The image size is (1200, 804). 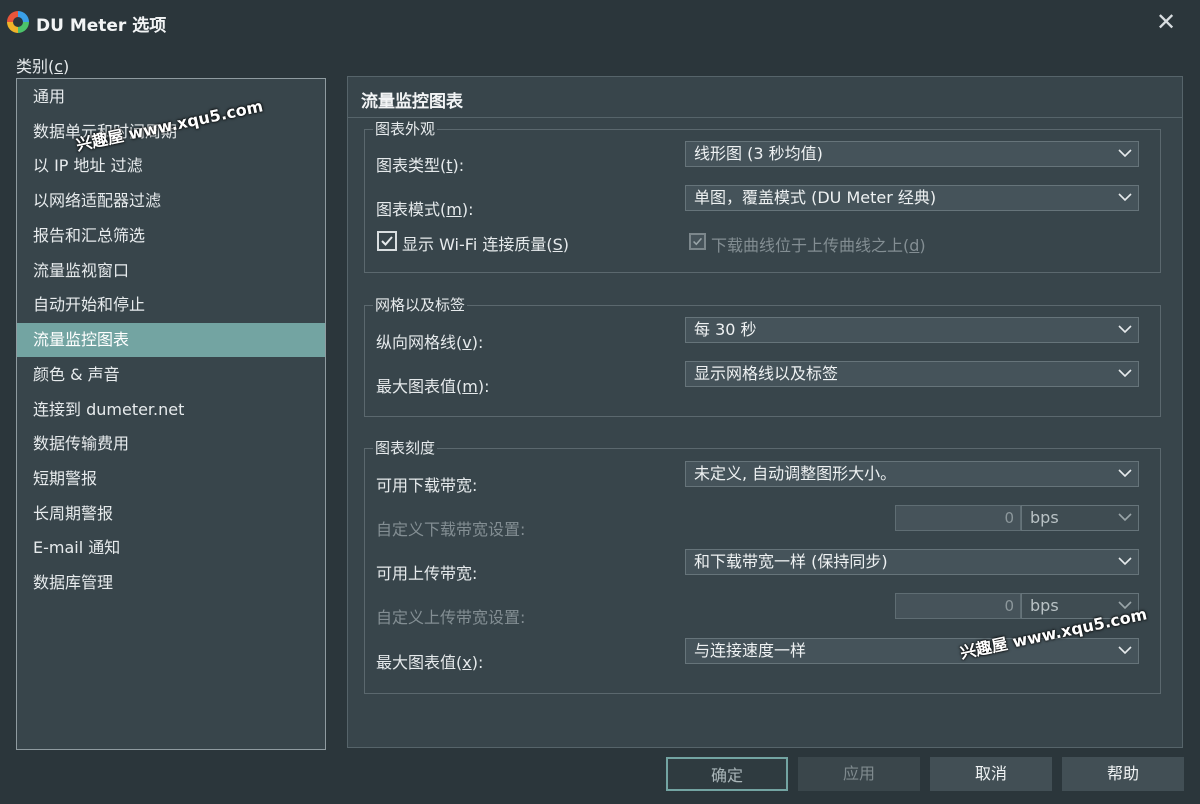 What do you see at coordinates (1123, 774) in the screenshot?
I see `help-button: 帮助` at bounding box center [1123, 774].